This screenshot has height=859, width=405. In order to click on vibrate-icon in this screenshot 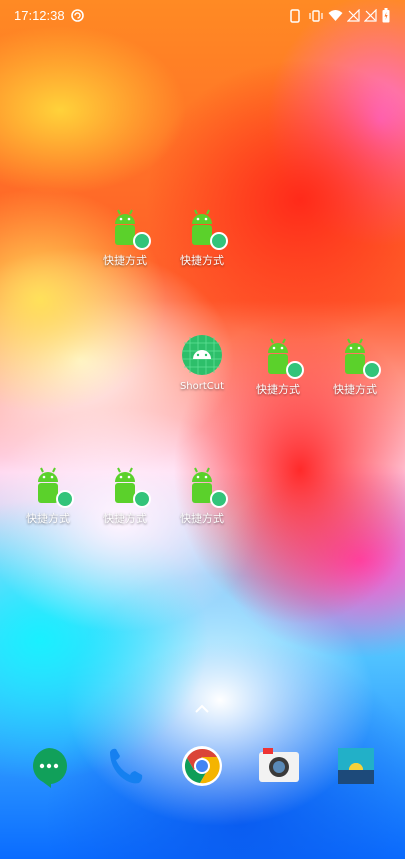, I will do `click(316, 16)`.